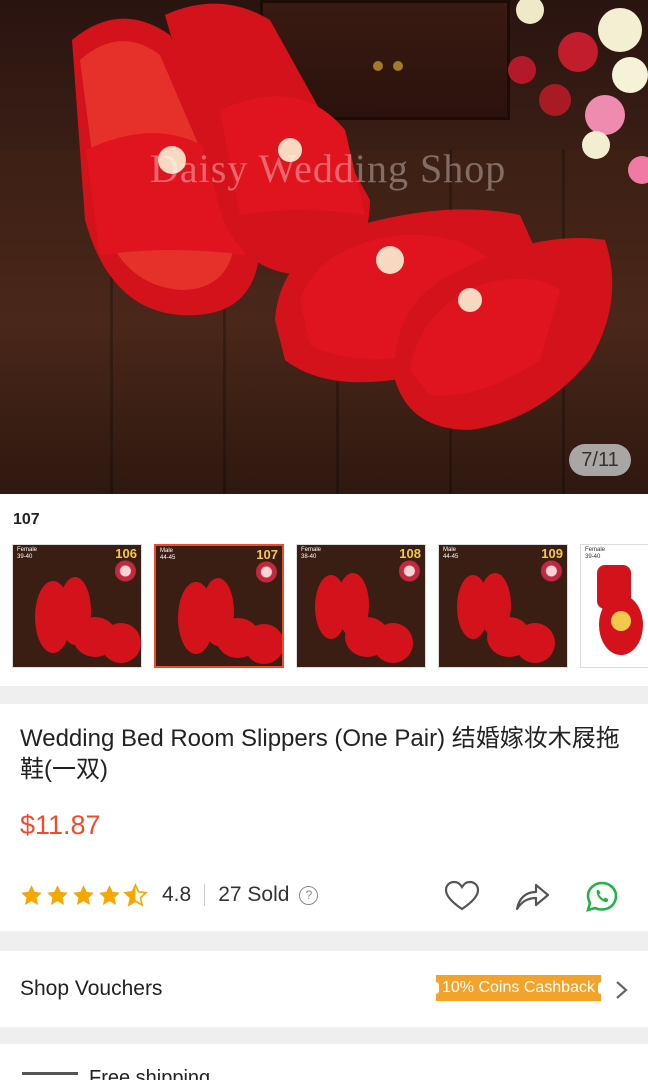  Describe the element at coordinates (205, 895) in the screenshot. I see `divider` at that location.